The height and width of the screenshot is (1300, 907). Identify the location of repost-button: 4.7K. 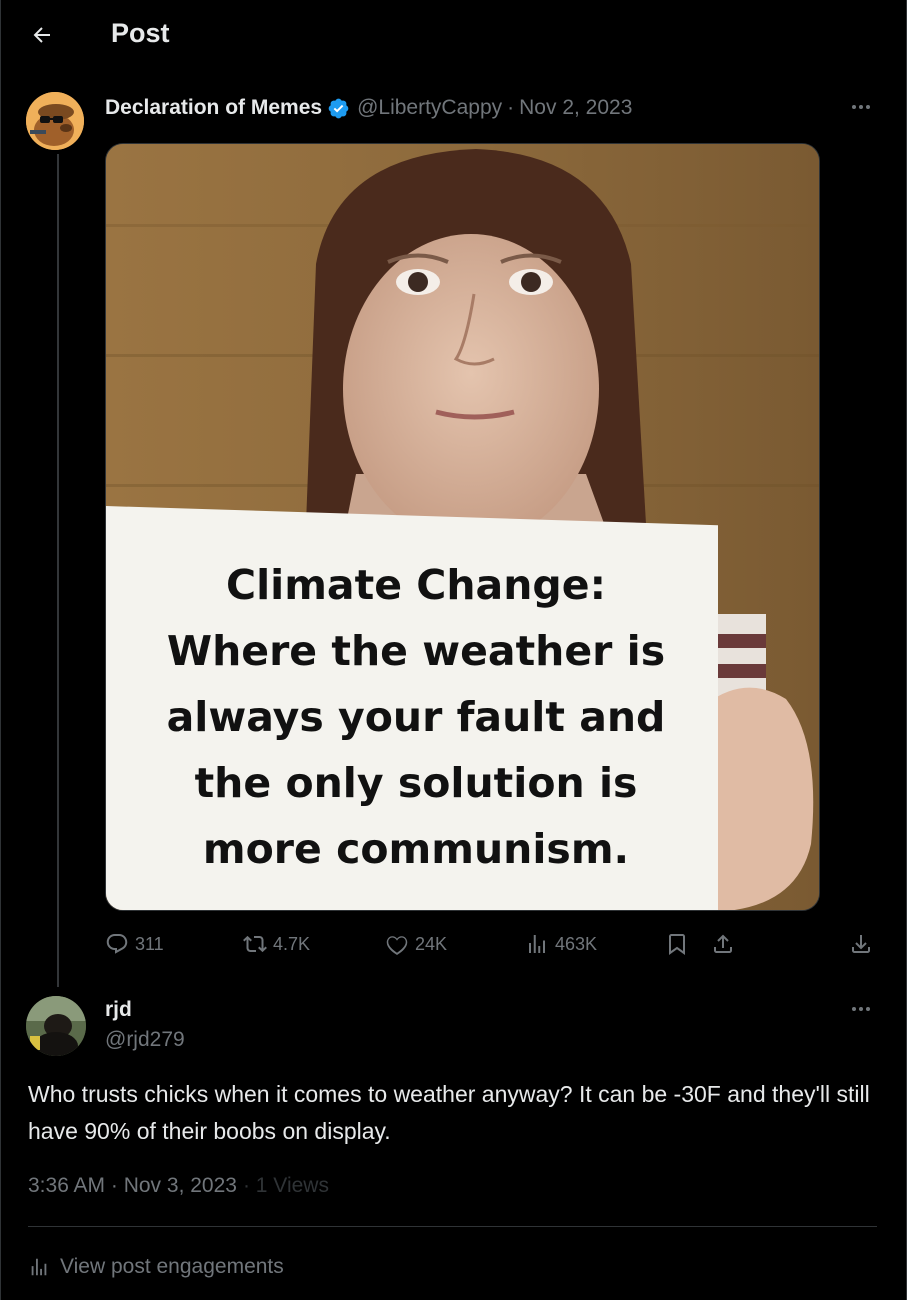
(276, 944).